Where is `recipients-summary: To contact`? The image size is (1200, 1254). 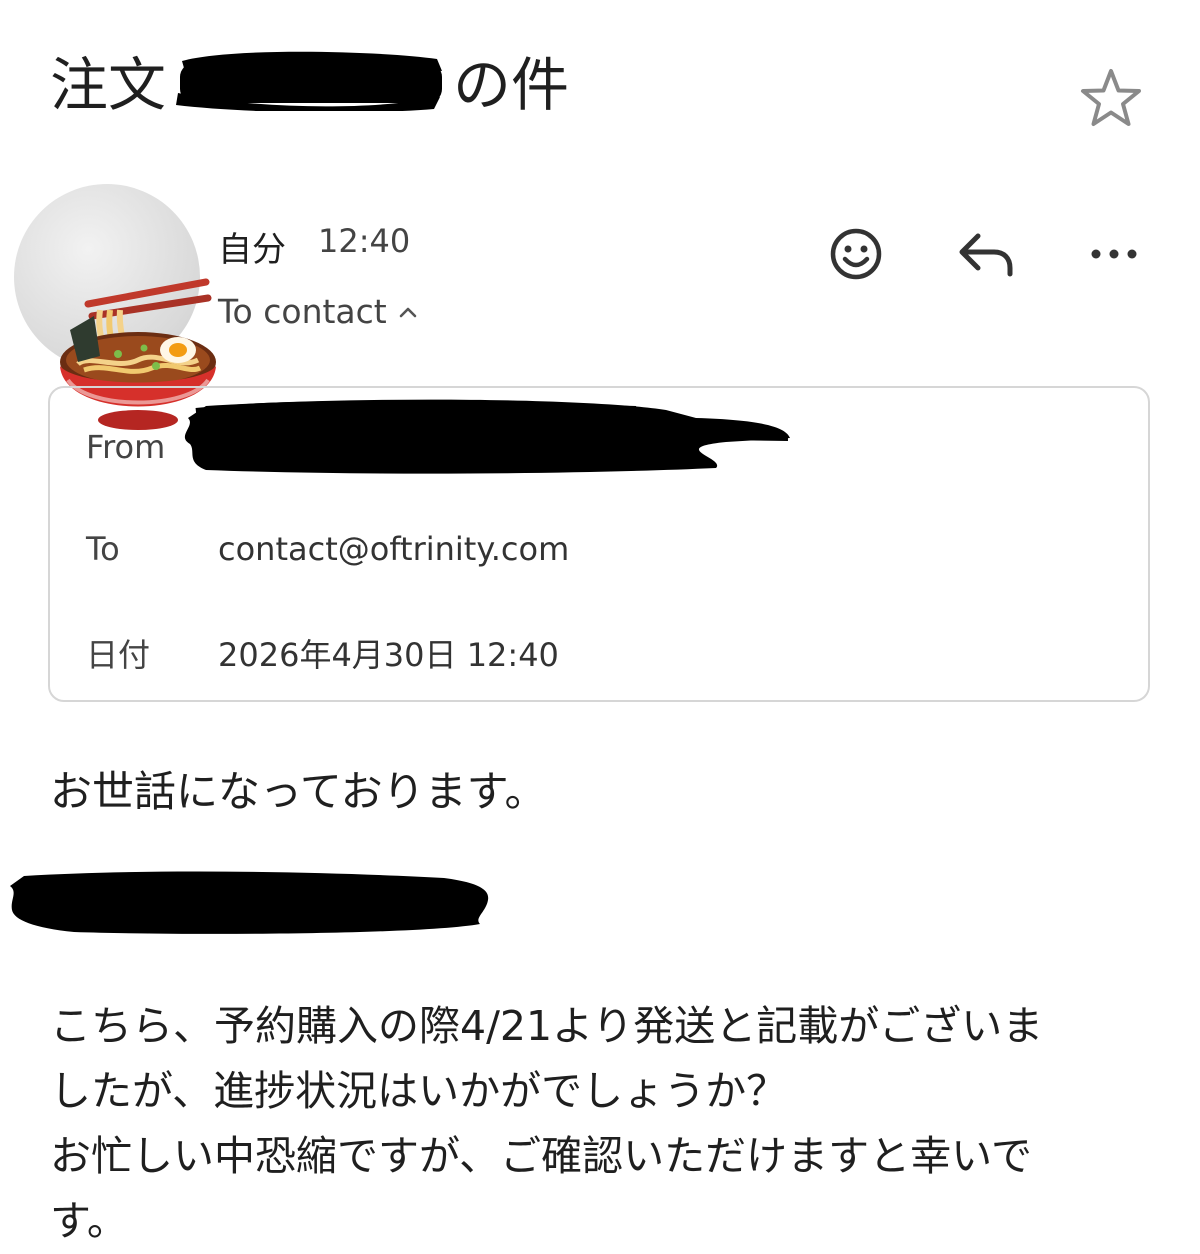 recipients-summary: To contact is located at coordinates (302, 311).